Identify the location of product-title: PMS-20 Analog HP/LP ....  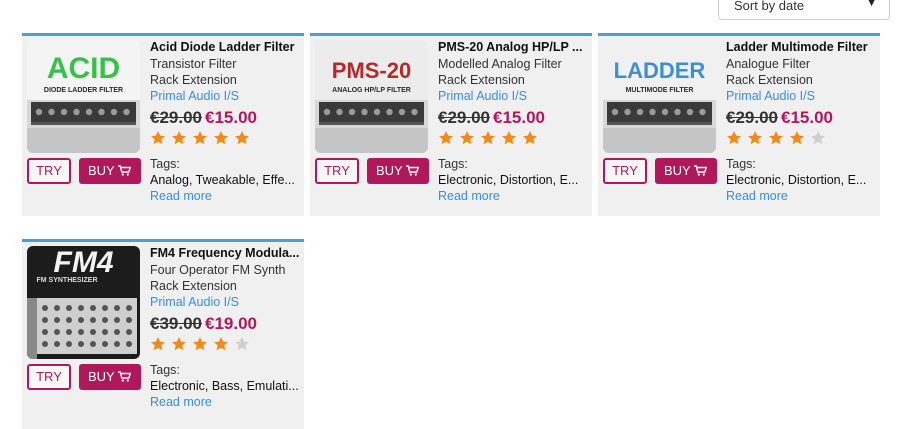
(513, 47).